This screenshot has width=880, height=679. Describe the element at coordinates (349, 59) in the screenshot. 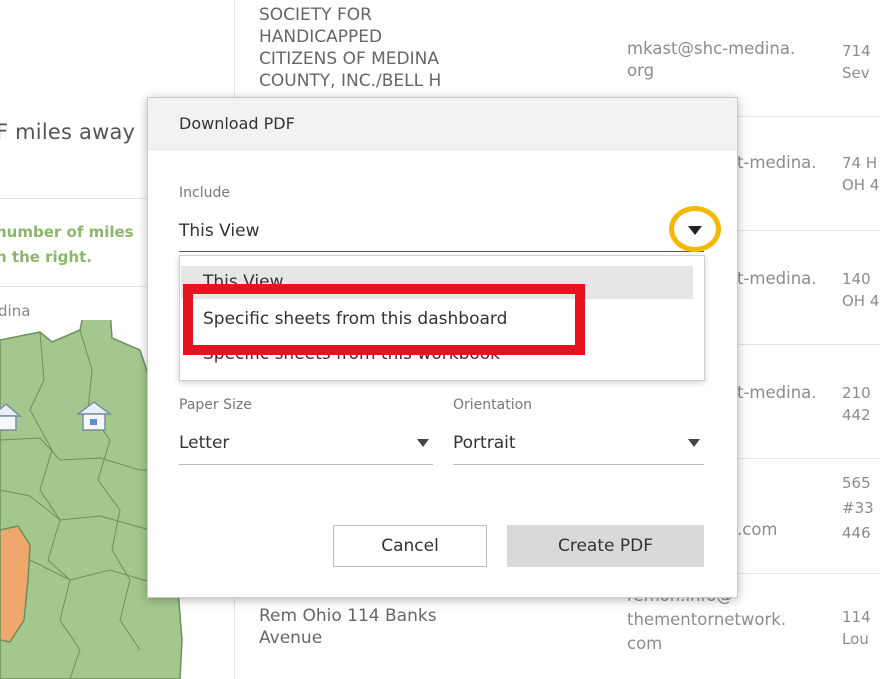

I see `org-line: CITIZENS OF MEDINA` at that location.